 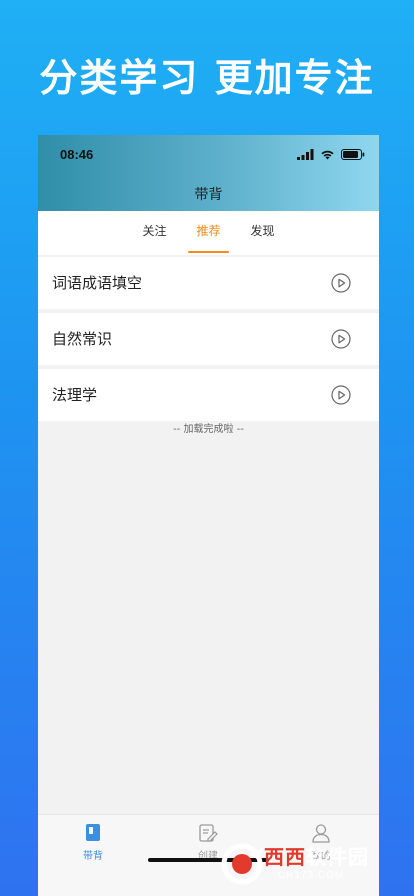 I want to click on header-title: 带背, so click(x=208, y=195).